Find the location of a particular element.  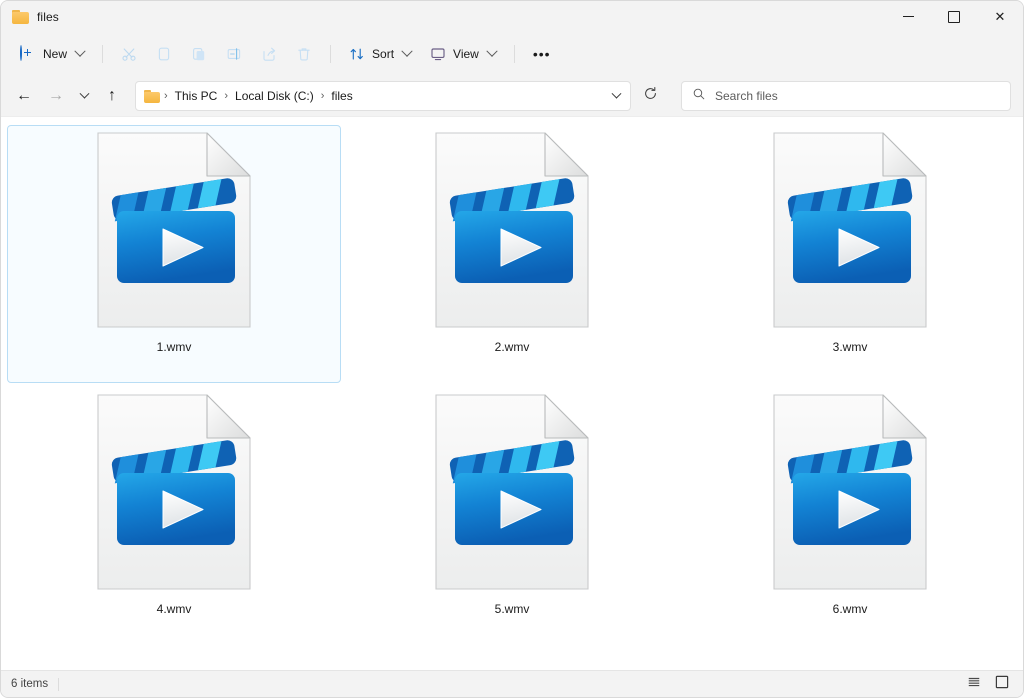

sort-button: Sort is located at coordinates (380, 54).